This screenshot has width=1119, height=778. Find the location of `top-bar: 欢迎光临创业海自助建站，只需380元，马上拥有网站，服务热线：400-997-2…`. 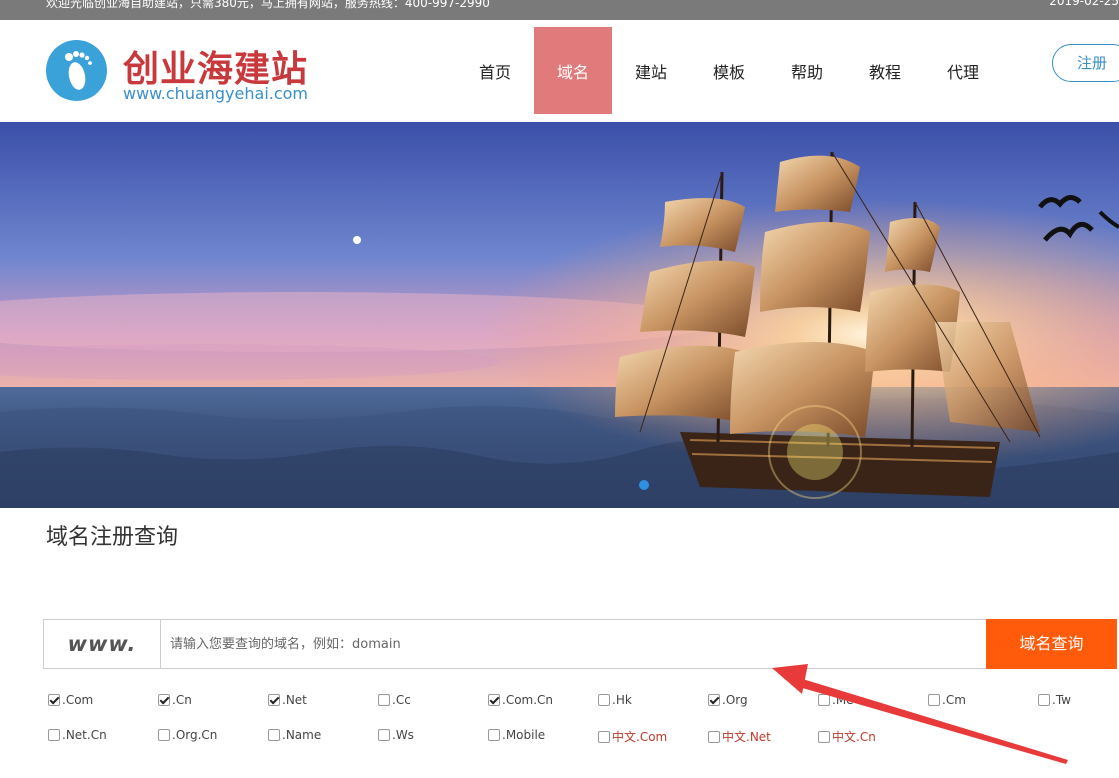

top-bar: 欢迎光临创业海自助建站，只需380元，马上拥有网站，服务热线：400-997-2… is located at coordinates (559, 10).